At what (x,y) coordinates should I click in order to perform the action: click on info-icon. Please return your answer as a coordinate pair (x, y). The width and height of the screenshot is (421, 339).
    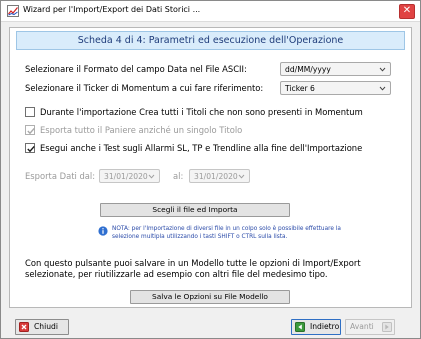
    Looking at the image, I should click on (103, 231).